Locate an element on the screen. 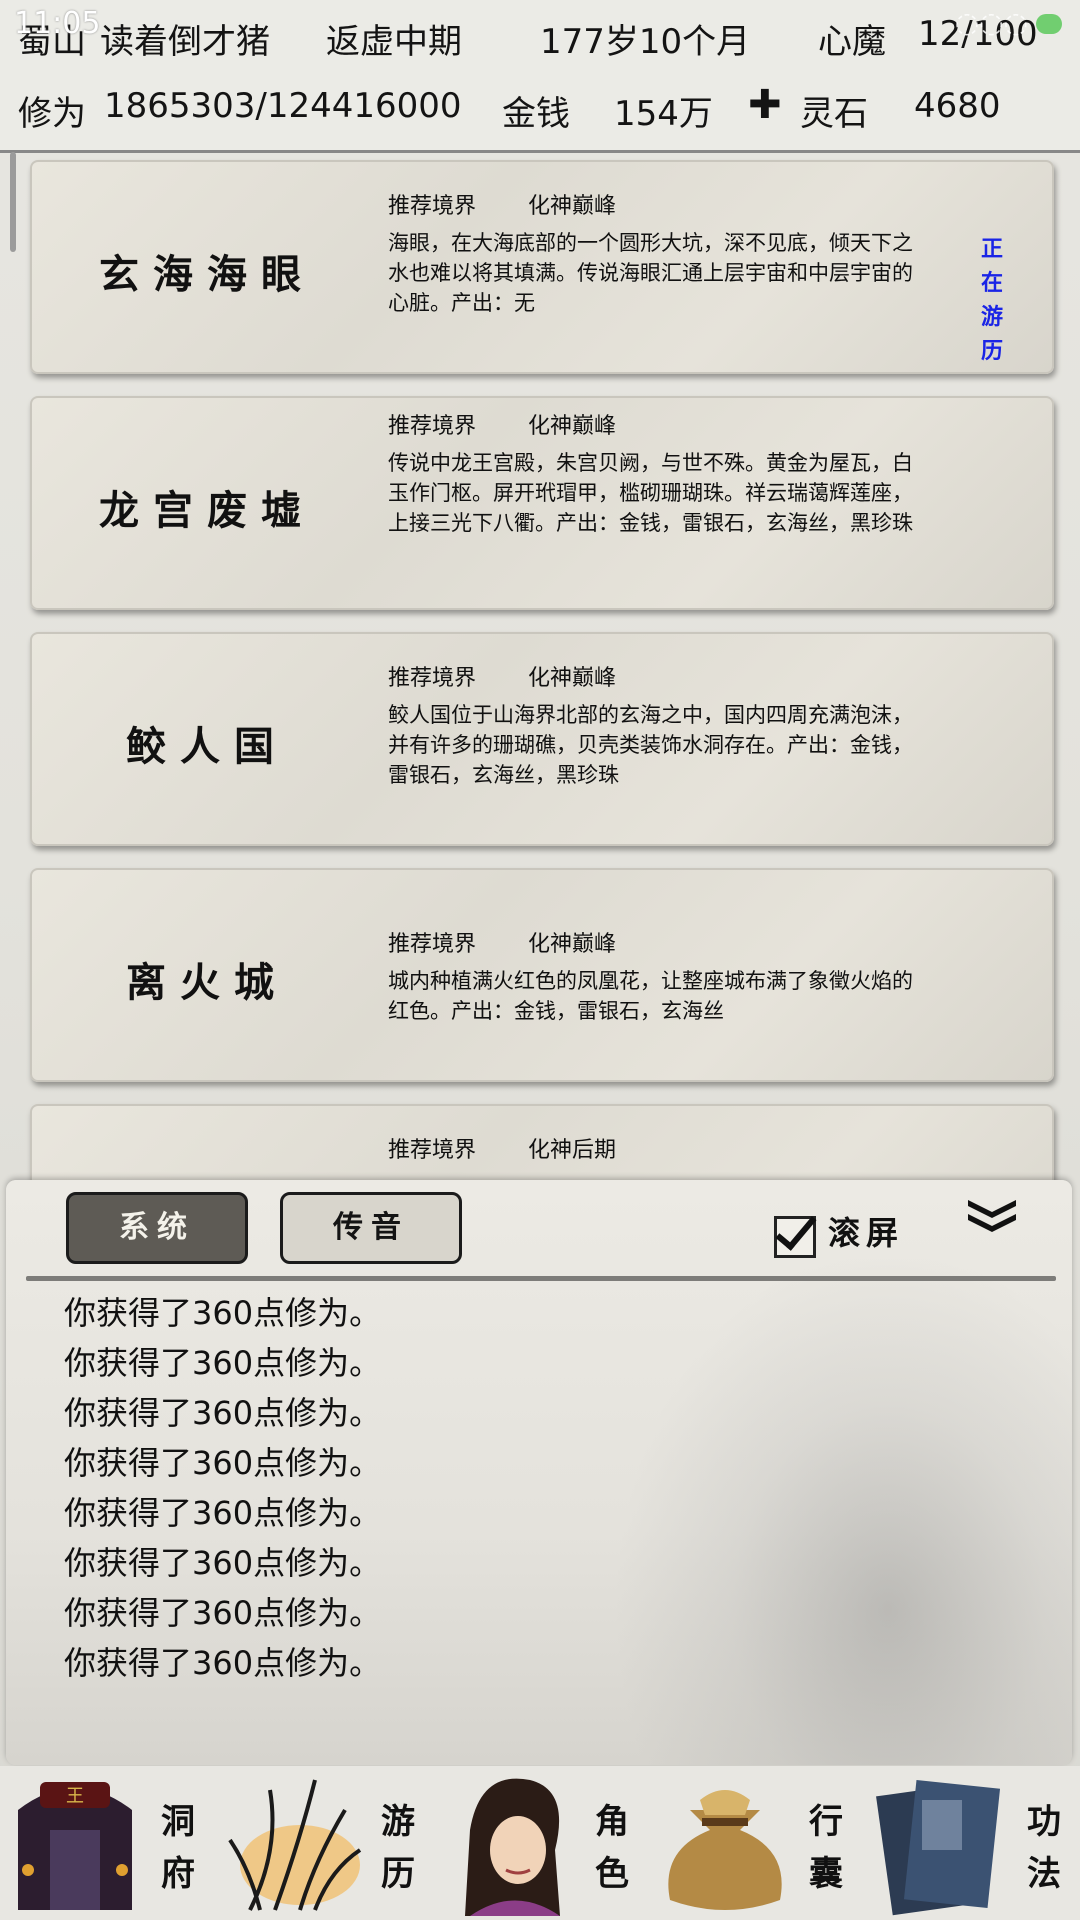 This screenshot has height=1920, width=1080. recommended-realm: 推荐境界 化神后期 is located at coordinates (502, 1148).